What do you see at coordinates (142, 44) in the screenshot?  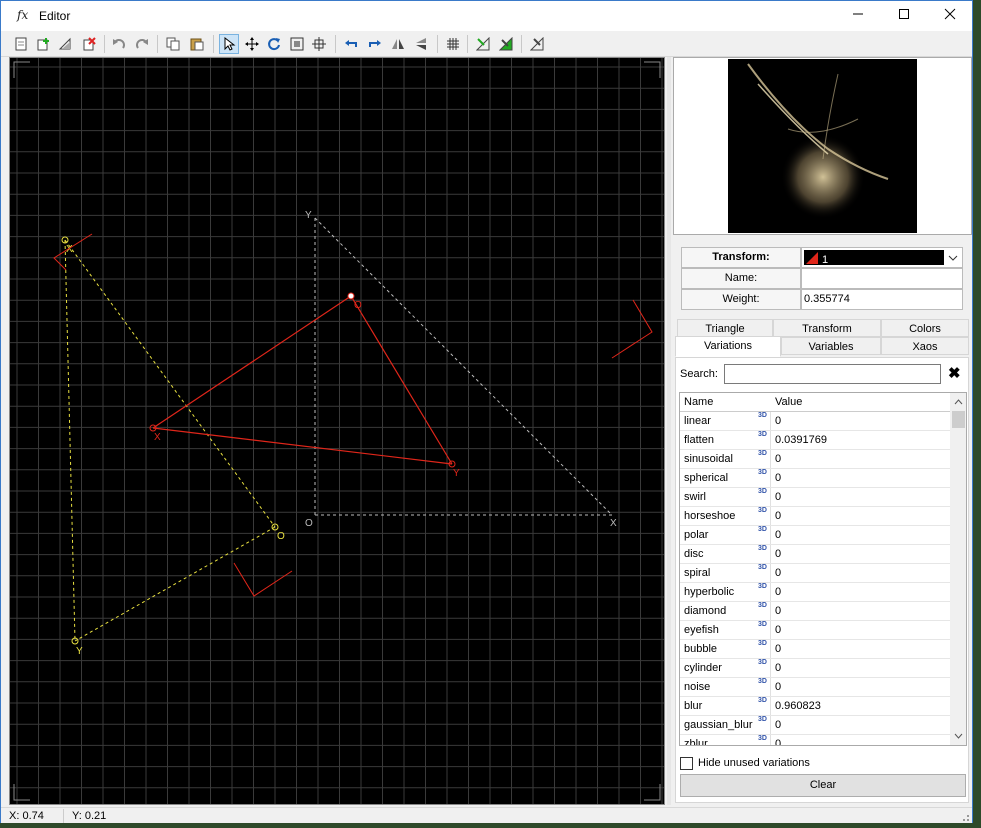 I see `redo-button` at bounding box center [142, 44].